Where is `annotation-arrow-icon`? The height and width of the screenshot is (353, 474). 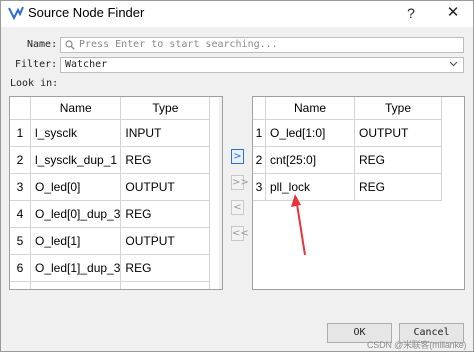 annotation-arrow-icon is located at coordinates (298, 225).